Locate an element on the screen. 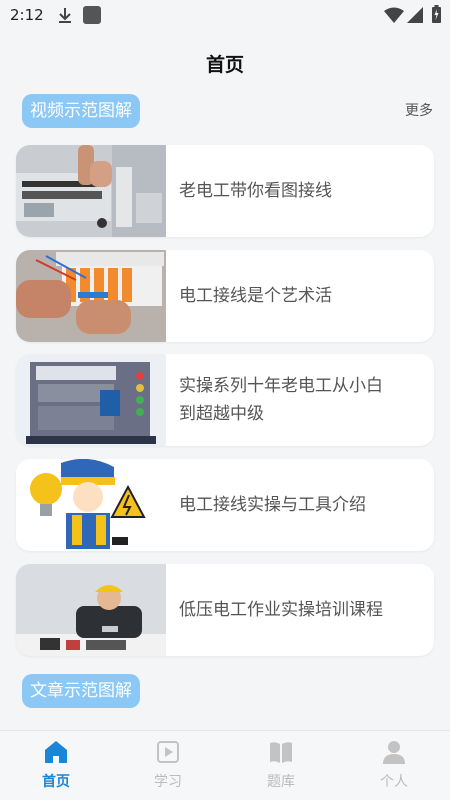  tab-personal: 个人 is located at coordinates (394, 765).